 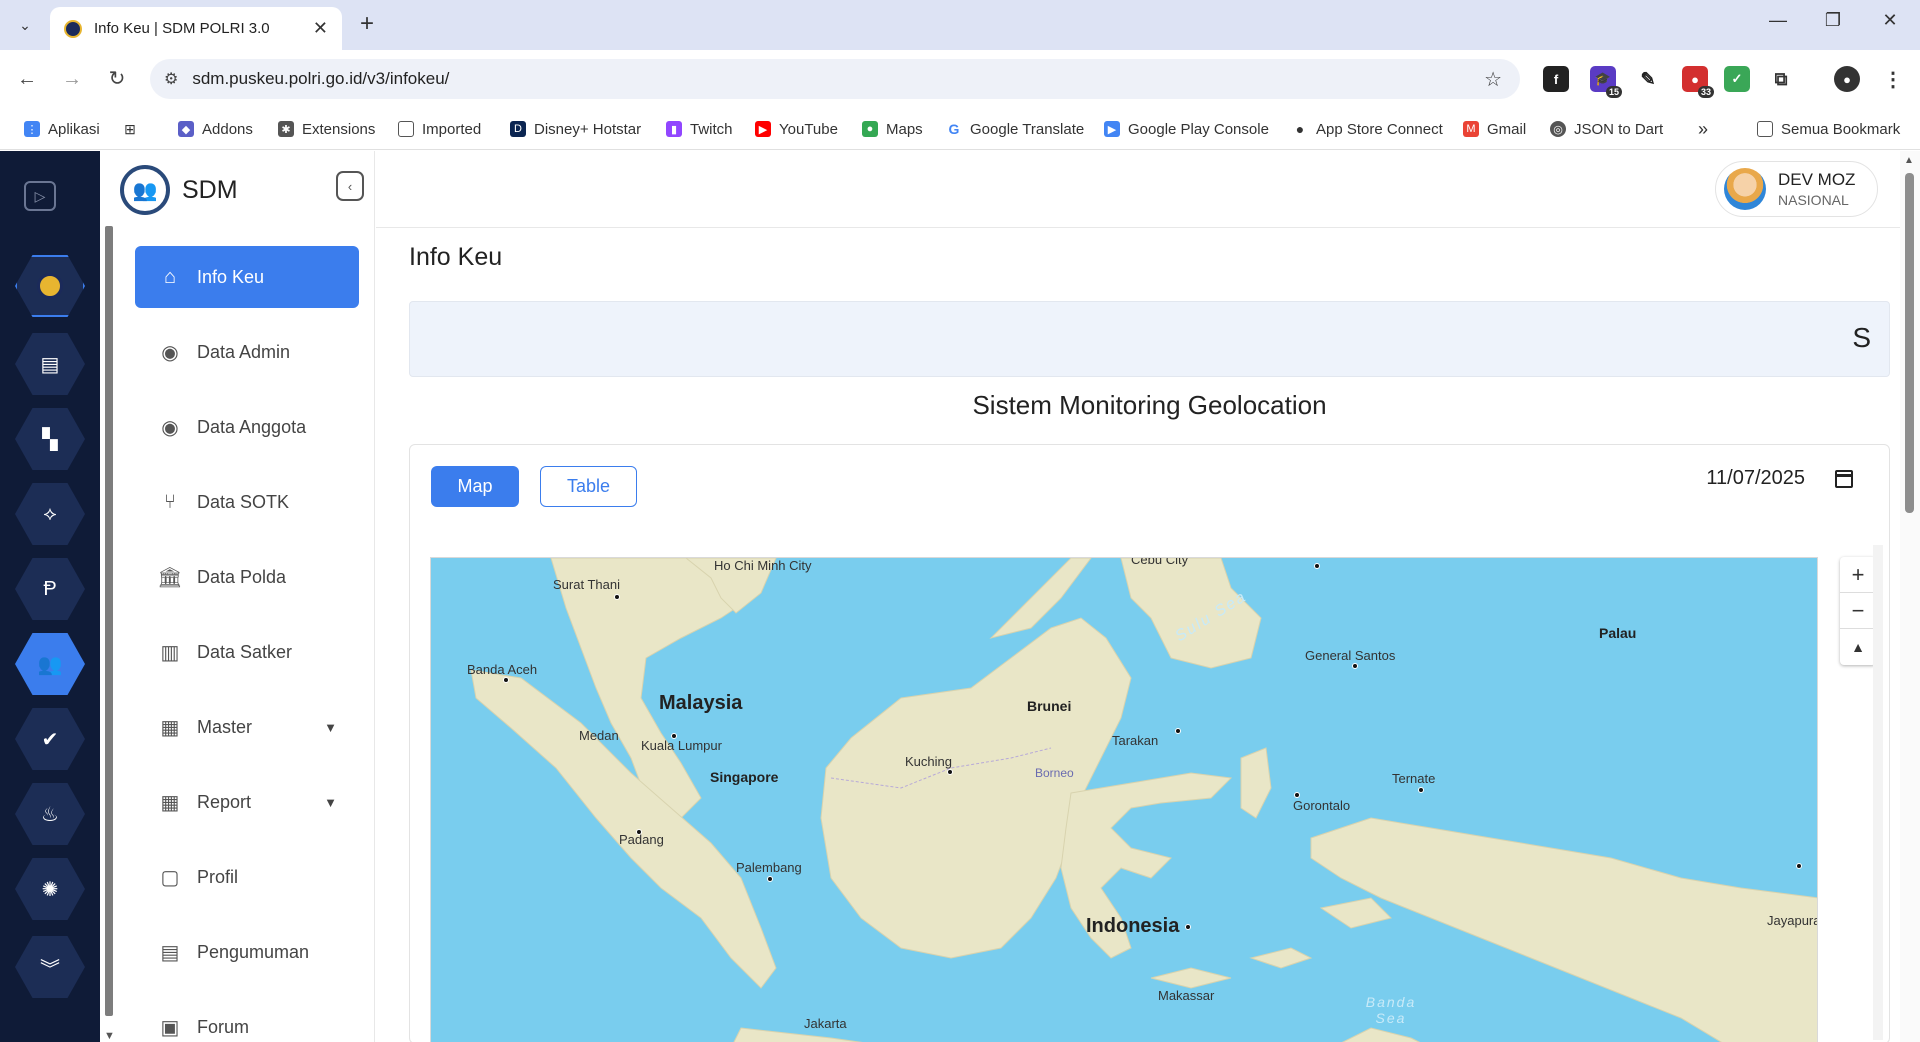 What do you see at coordinates (588, 486) in the screenshot?
I see `tab-table-button: Table` at bounding box center [588, 486].